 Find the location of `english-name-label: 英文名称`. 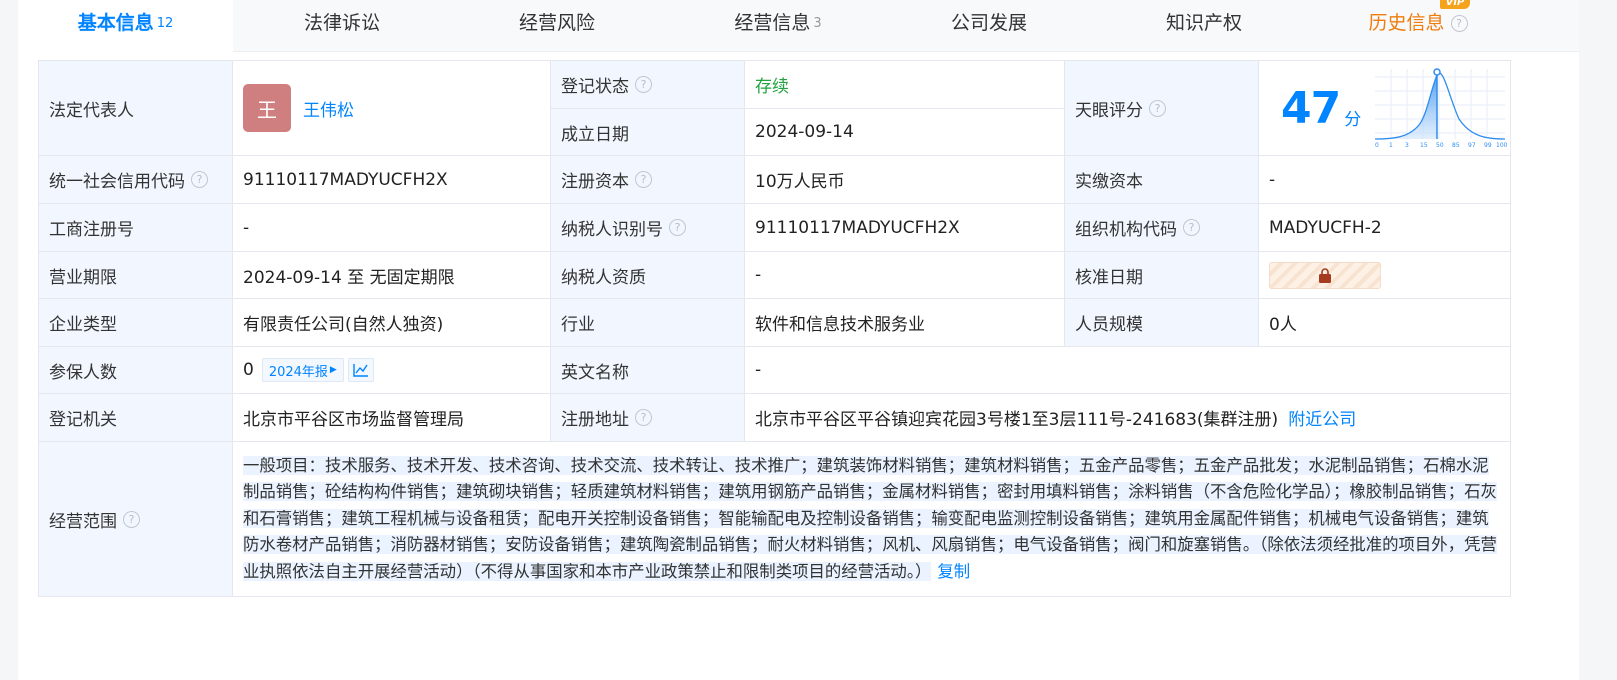

english-name-label: 英文名称 is located at coordinates (595, 372).